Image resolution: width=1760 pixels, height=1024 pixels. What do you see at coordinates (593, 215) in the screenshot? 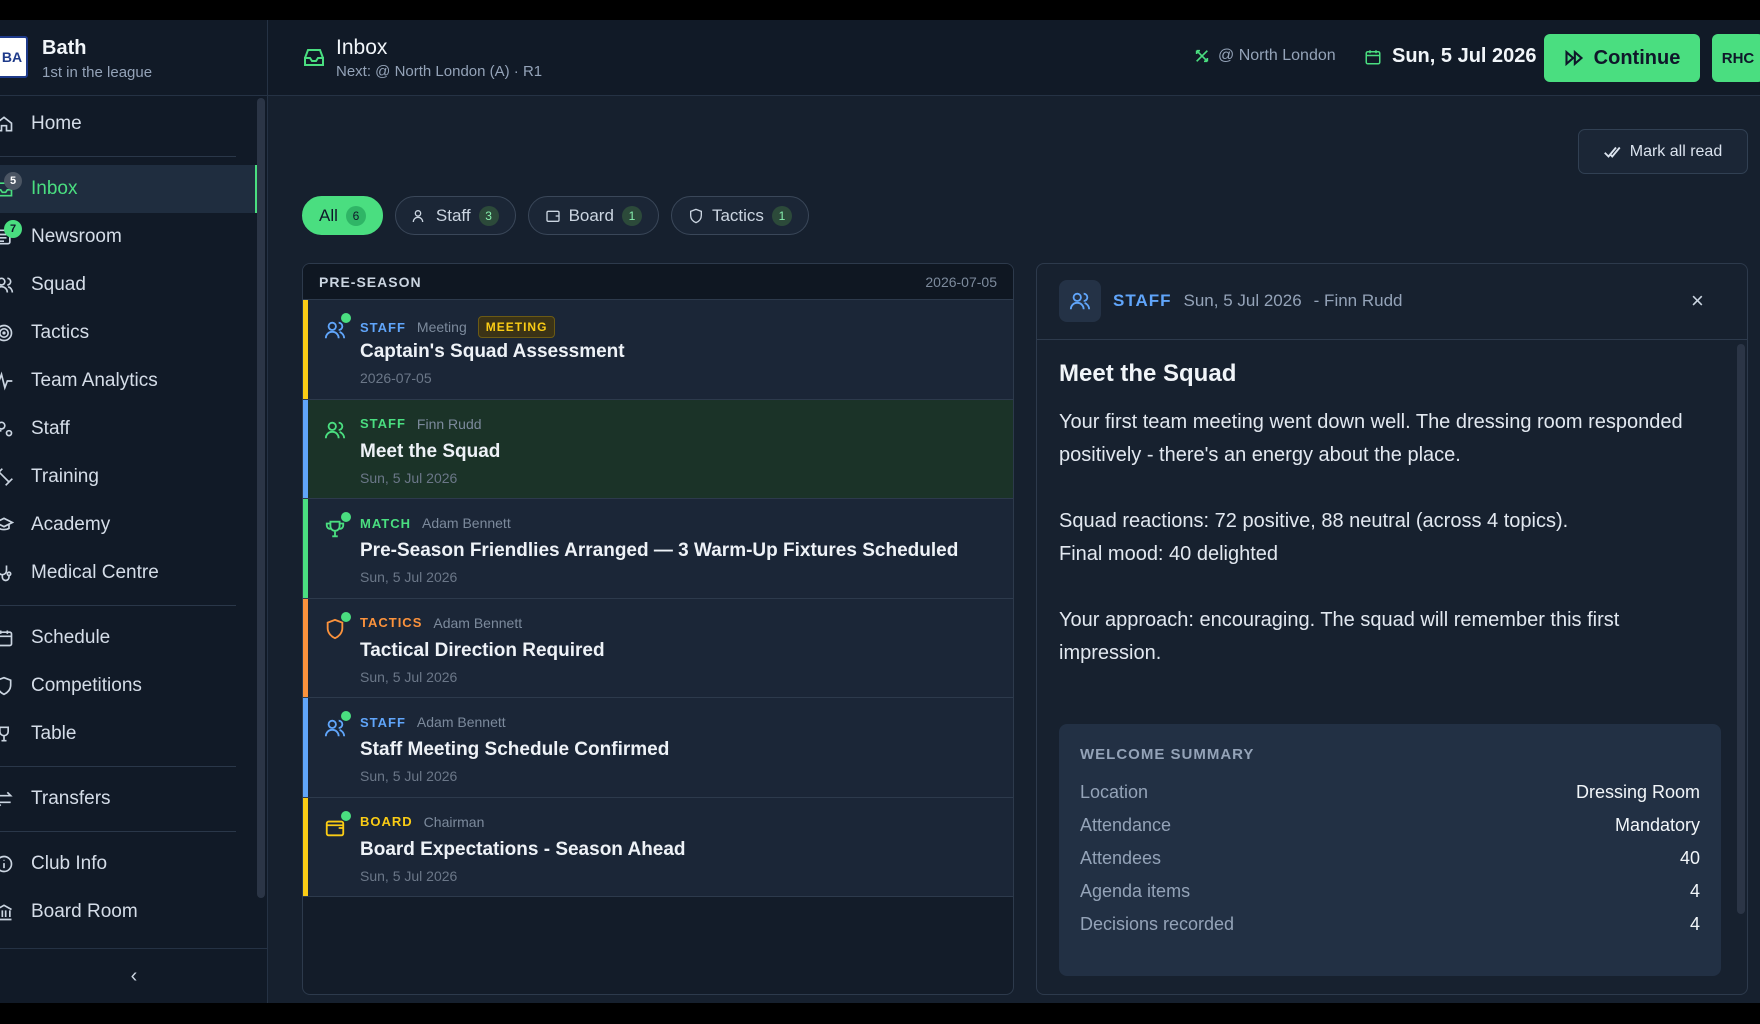
I see `filter-board: Board 1` at bounding box center [593, 215].